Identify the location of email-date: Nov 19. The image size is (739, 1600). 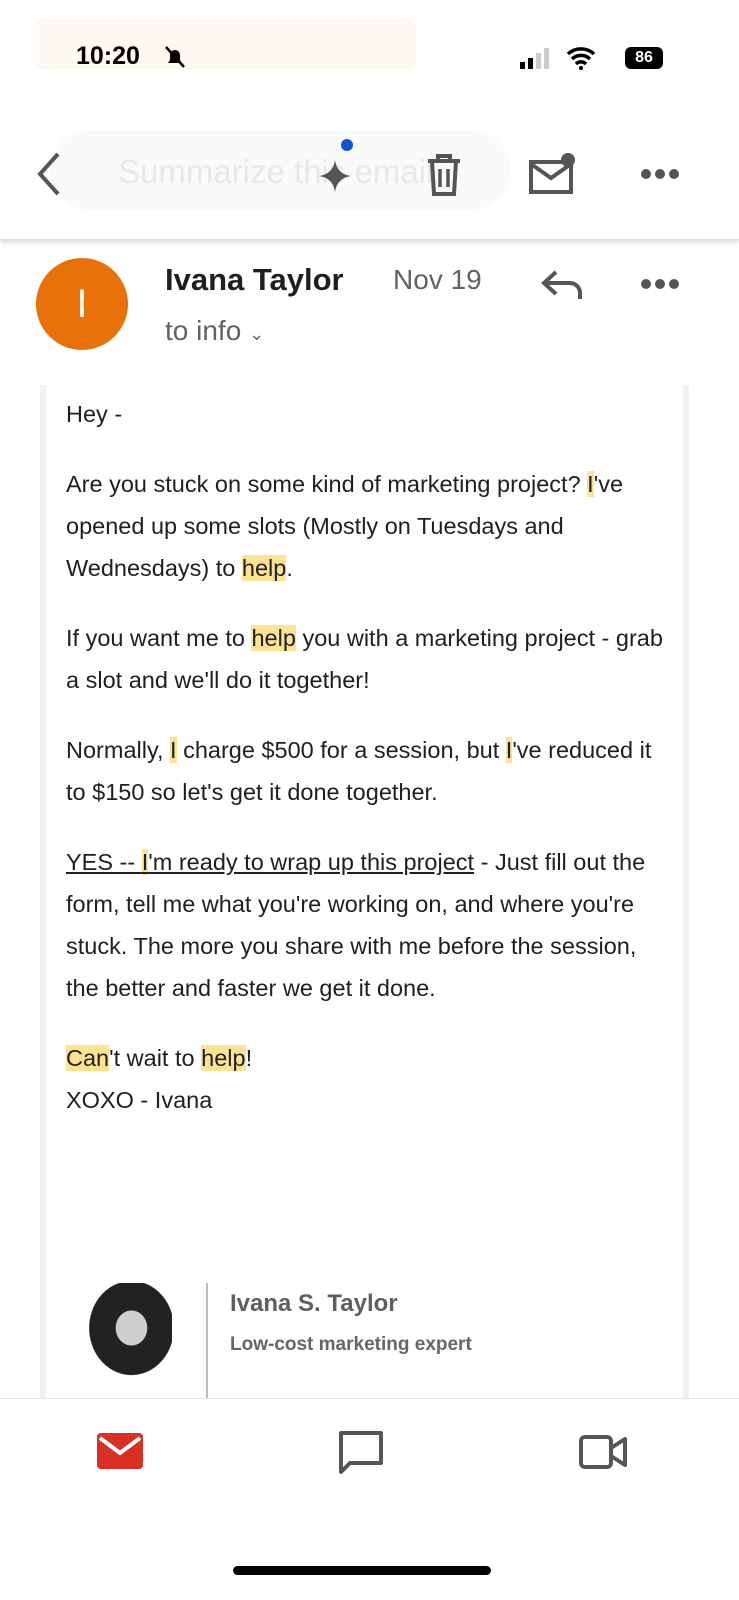
(437, 279).